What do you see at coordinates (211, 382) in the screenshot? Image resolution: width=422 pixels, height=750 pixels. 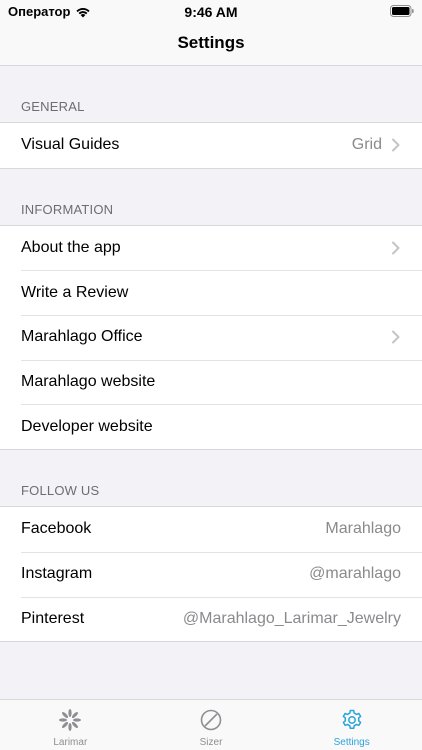 I see `marahlago-website-row: Marahlago website` at bounding box center [211, 382].